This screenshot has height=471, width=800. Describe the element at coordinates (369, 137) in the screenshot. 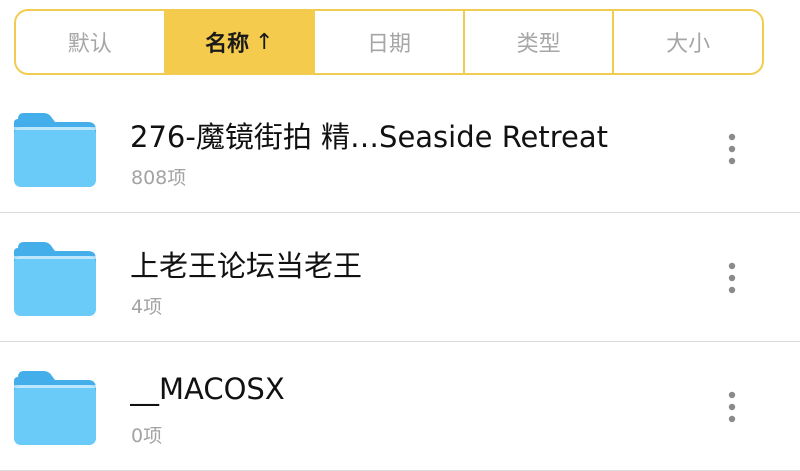

I see `file-name: 276-魔镜街拍 精…Seaside Retreat` at that location.